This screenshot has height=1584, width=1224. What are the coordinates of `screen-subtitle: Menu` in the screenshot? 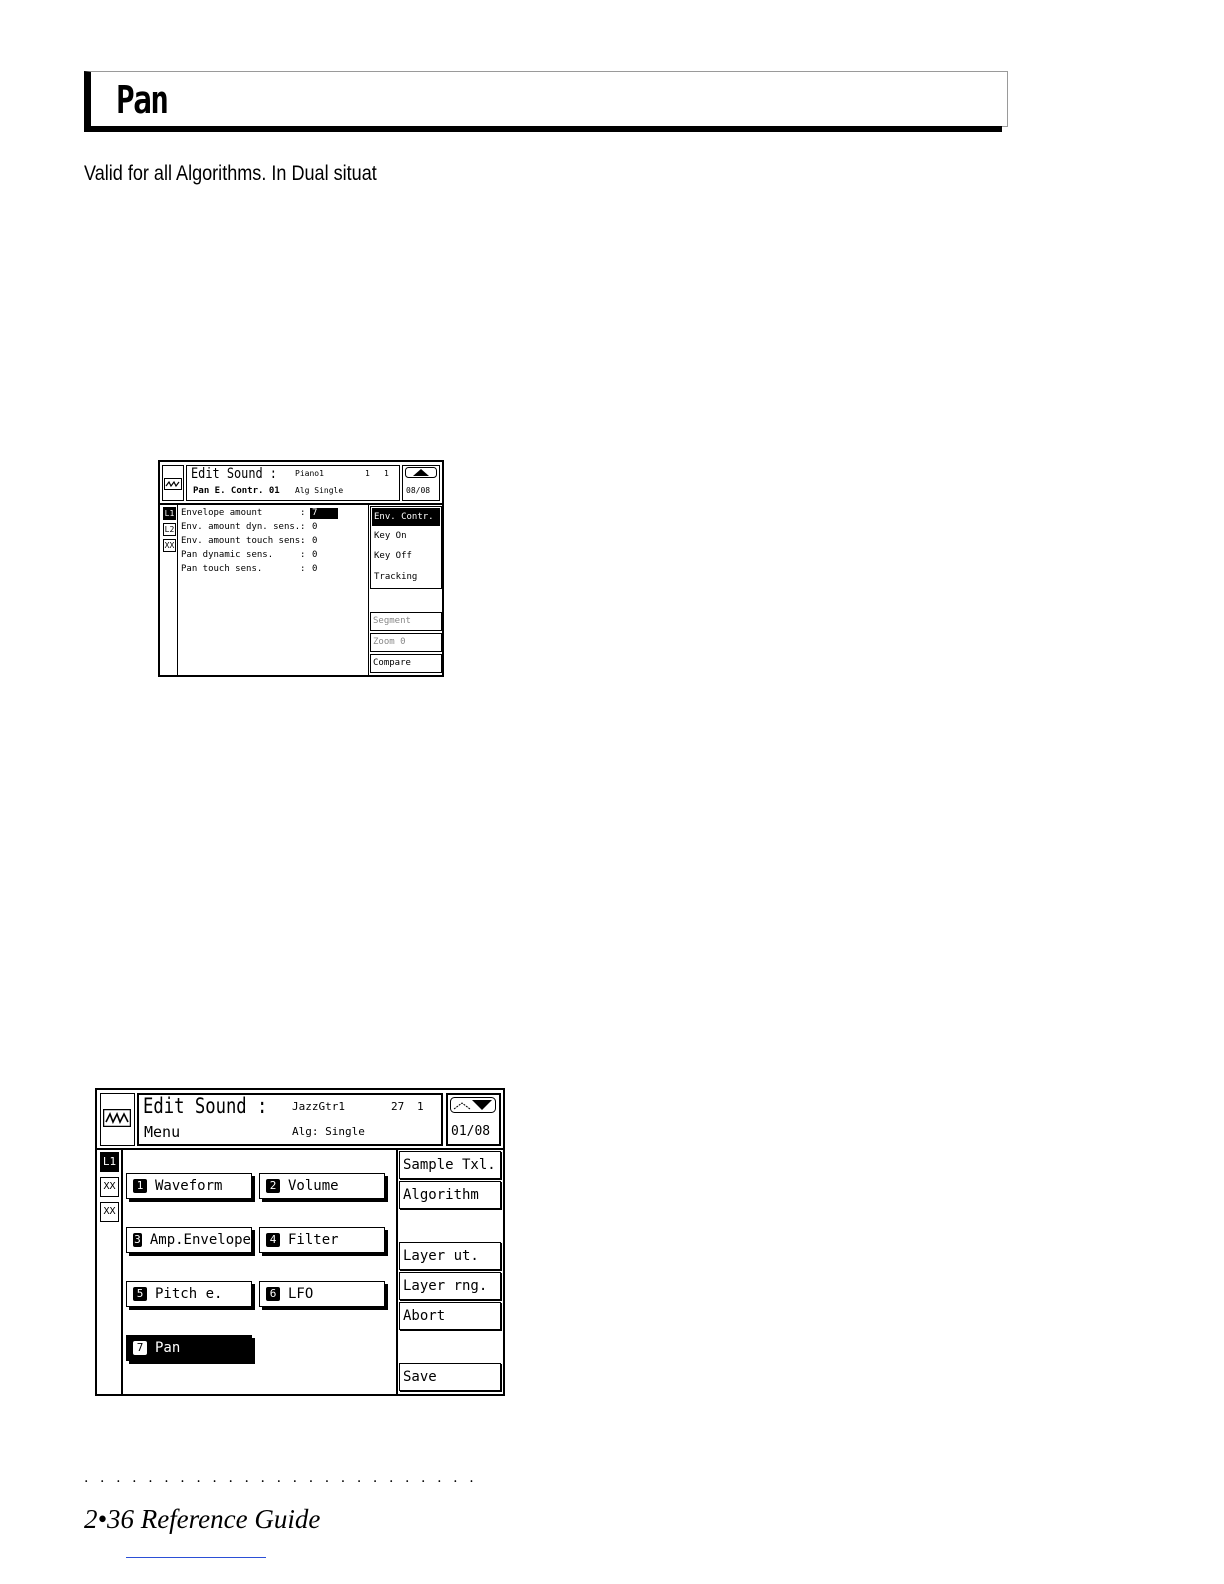 It's located at (162, 1132).